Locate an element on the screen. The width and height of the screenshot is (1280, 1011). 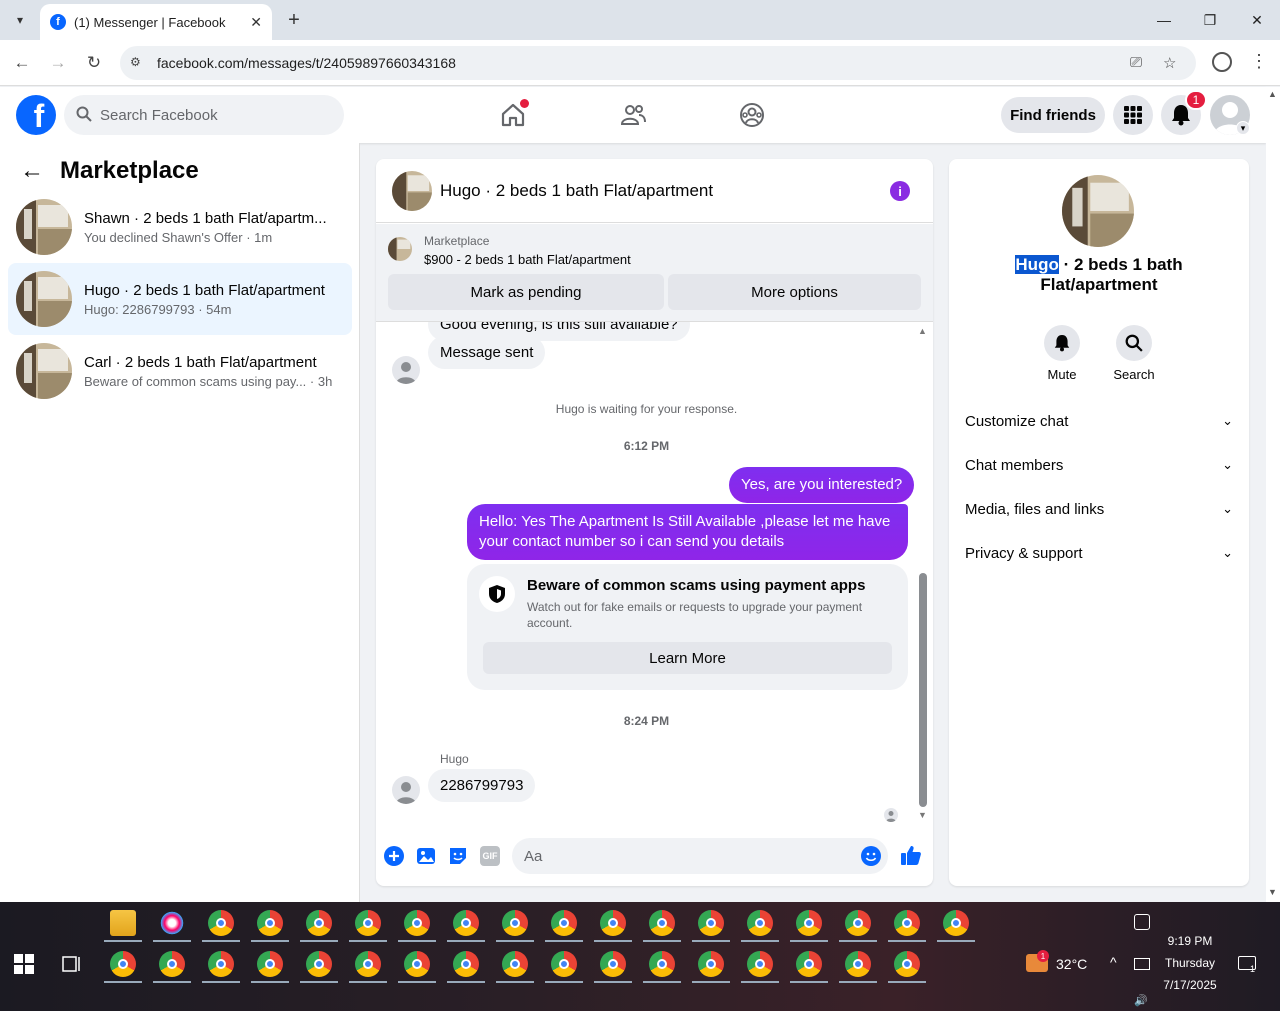
mute-button: Mute is located at coordinates (1062, 353).